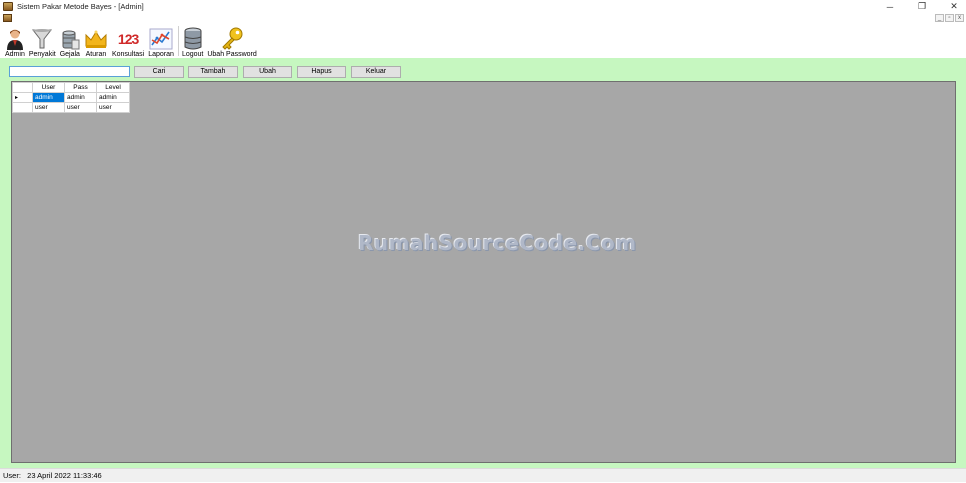  I want to click on cari-button: Cari, so click(159, 72).